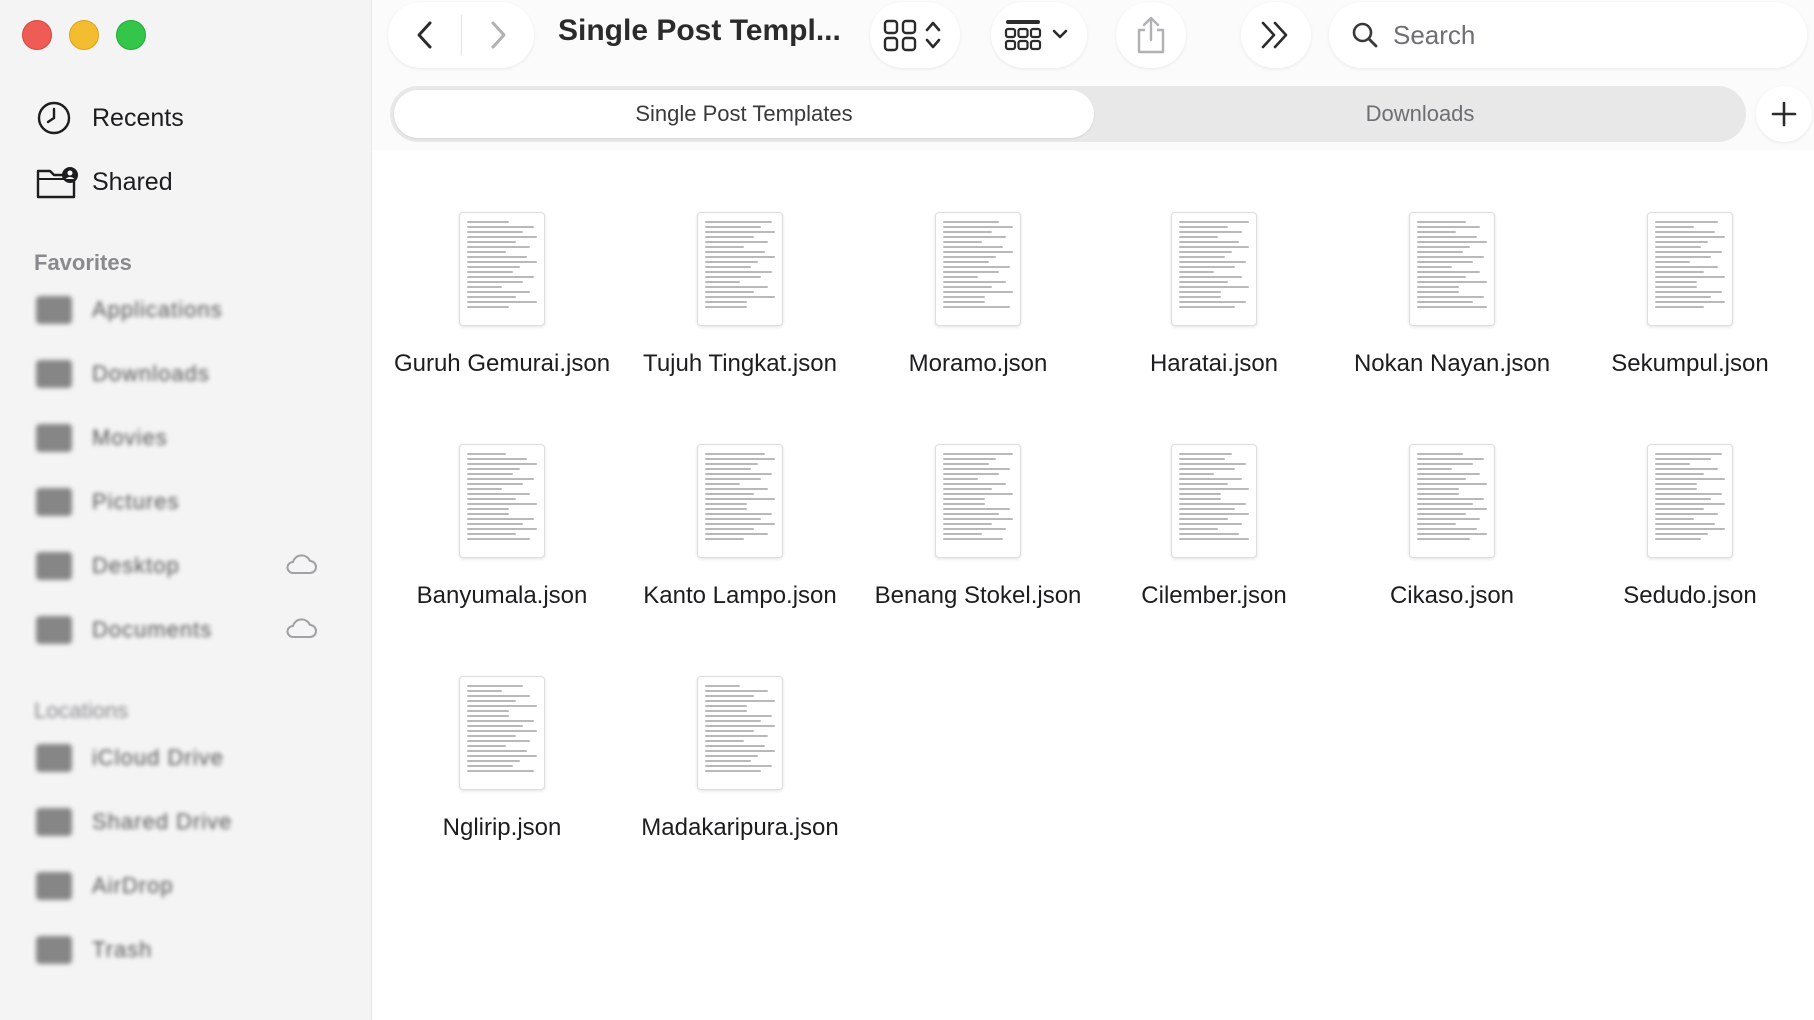  What do you see at coordinates (502, 760) in the screenshot?
I see `file-item: Nglirip.json` at bounding box center [502, 760].